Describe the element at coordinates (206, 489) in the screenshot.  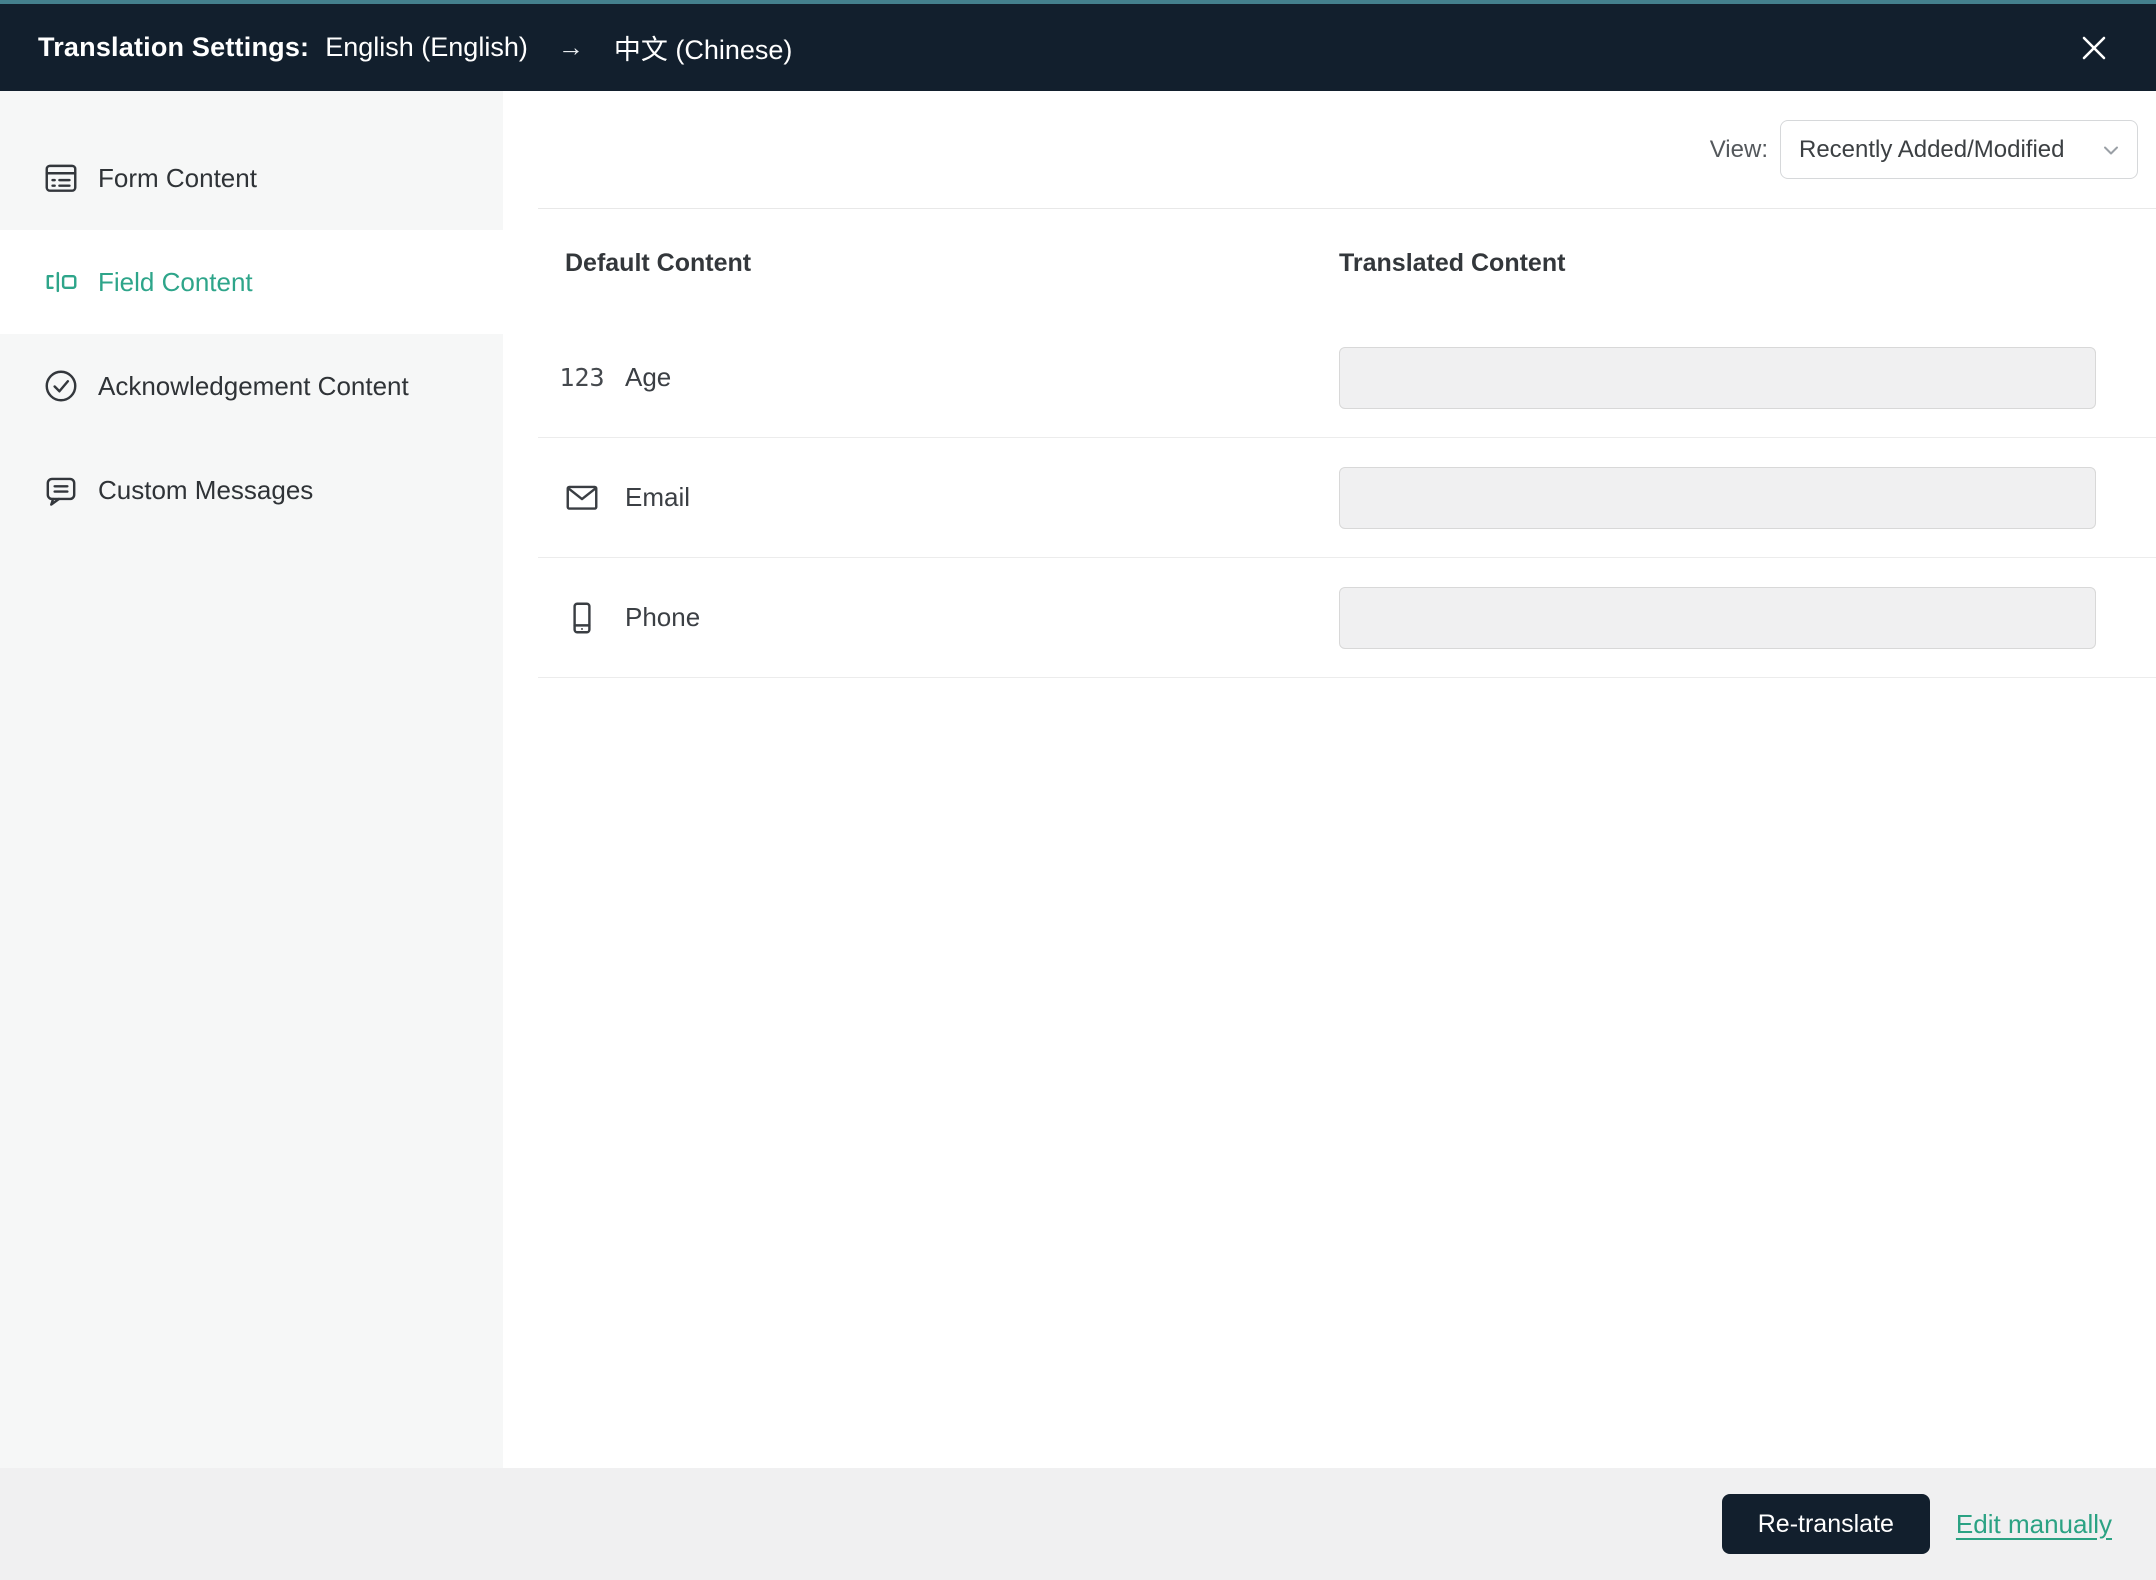
I see `sidebar-item-label: Custom Messages` at that location.